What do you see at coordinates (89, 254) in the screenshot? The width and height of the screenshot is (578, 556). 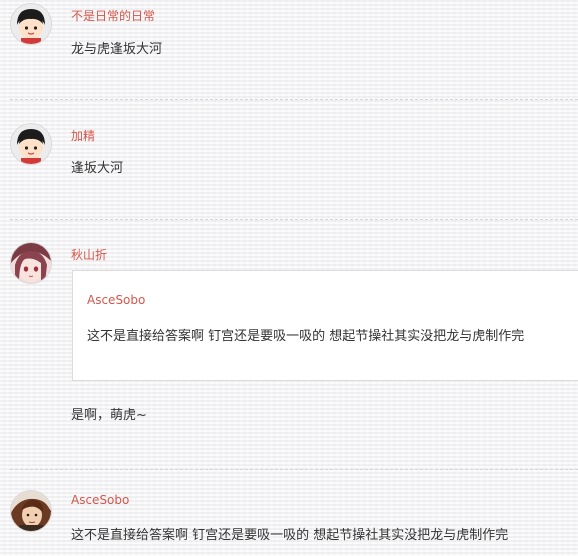 I see `comment-username: 秋山折` at bounding box center [89, 254].